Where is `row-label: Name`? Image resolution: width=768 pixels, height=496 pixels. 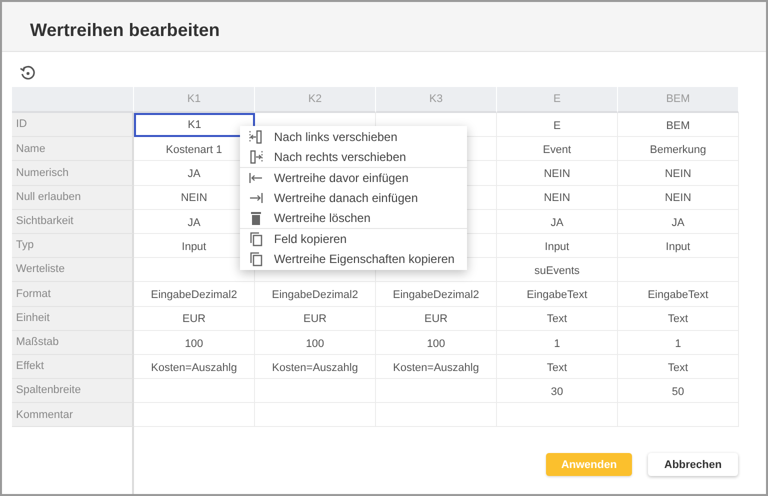
row-label: Name is located at coordinates (73, 149).